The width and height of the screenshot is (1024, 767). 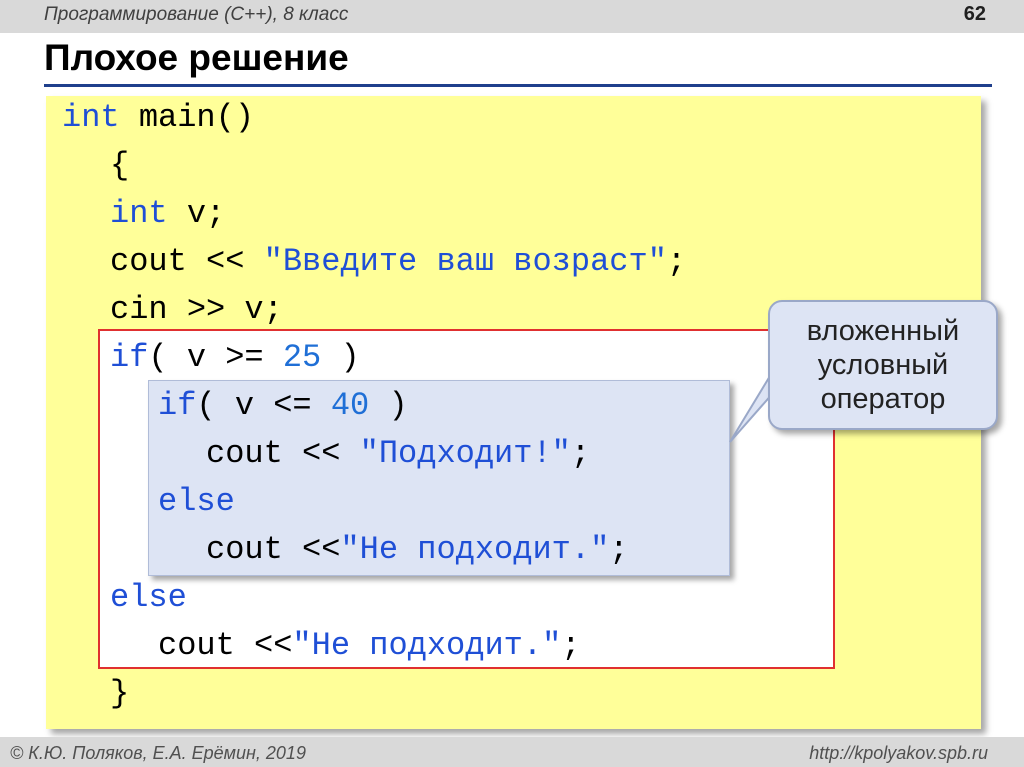 I want to click on code-line: }, so click(x=119, y=694).